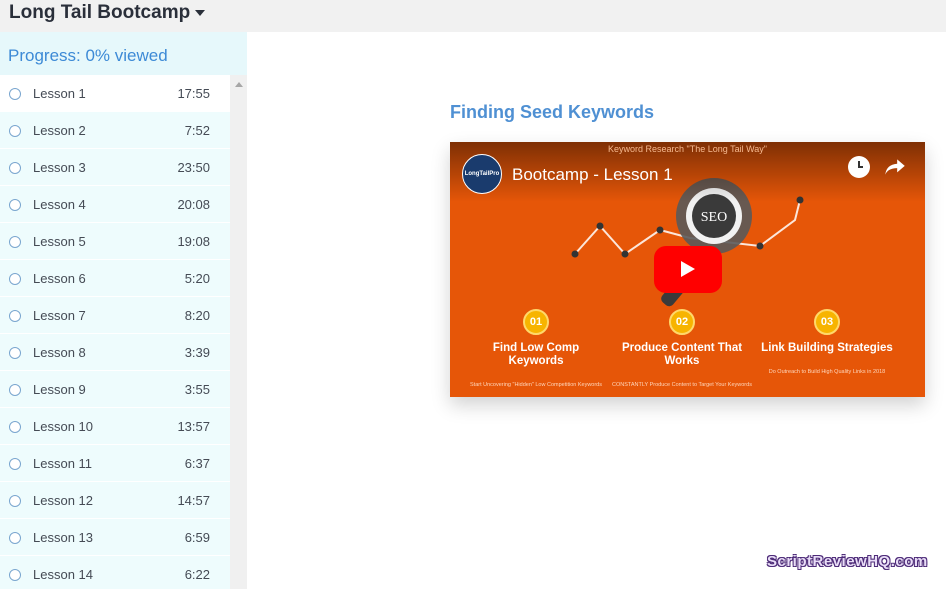 This screenshot has width=946, height=589. What do you see at coordinates (63, 537) in the screenshot?
I see `lesson-name: Lesson 13` at bounding box center [63, 537].